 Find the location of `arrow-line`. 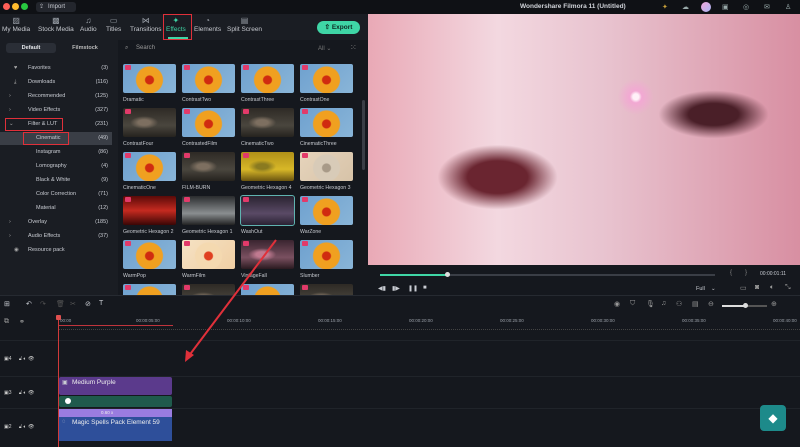

arrow-line is located at coordinates (232, 298).